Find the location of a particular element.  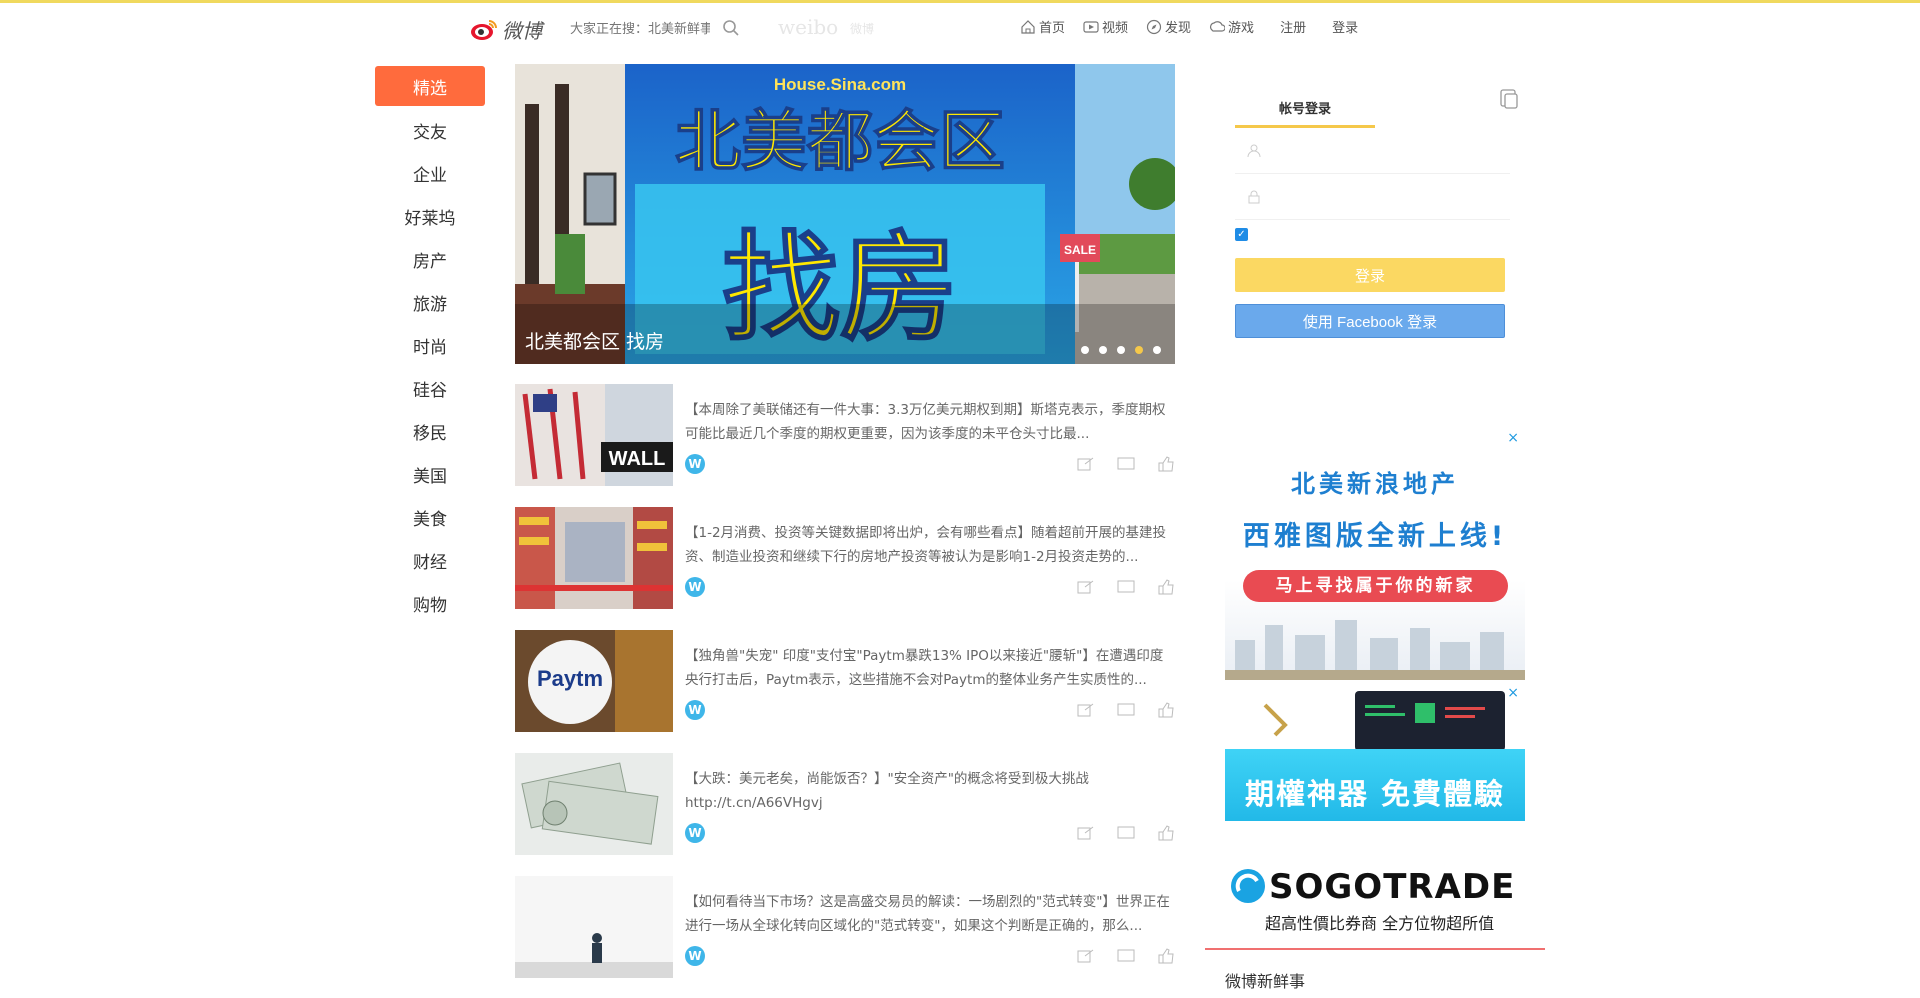

ad-sina-realestate: × 北美新浪地产 西雅图版全新上线! 马上寻找属于你的新家 is located at coordinates (1375, 555).